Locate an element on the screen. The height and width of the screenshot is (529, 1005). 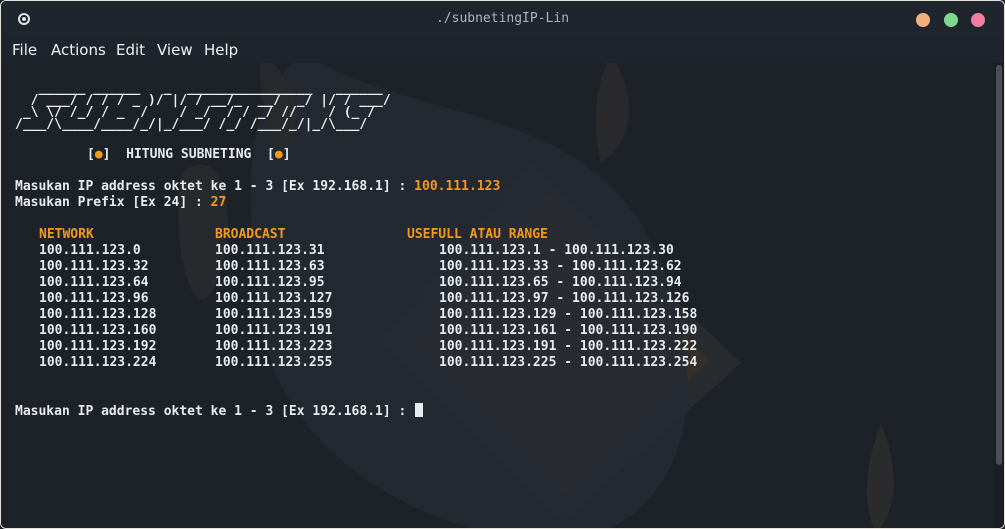
header-range: USEFULL ATAU RANGE is located at coordinates (477, 234).